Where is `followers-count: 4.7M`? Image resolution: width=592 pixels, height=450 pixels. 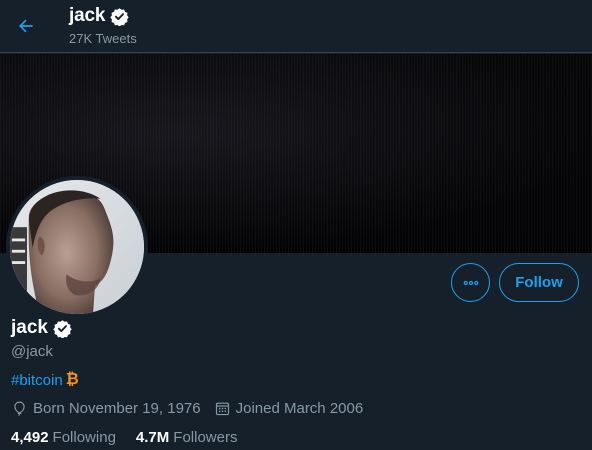
followers-count: 4.7M is located at coordinates (152, 437).